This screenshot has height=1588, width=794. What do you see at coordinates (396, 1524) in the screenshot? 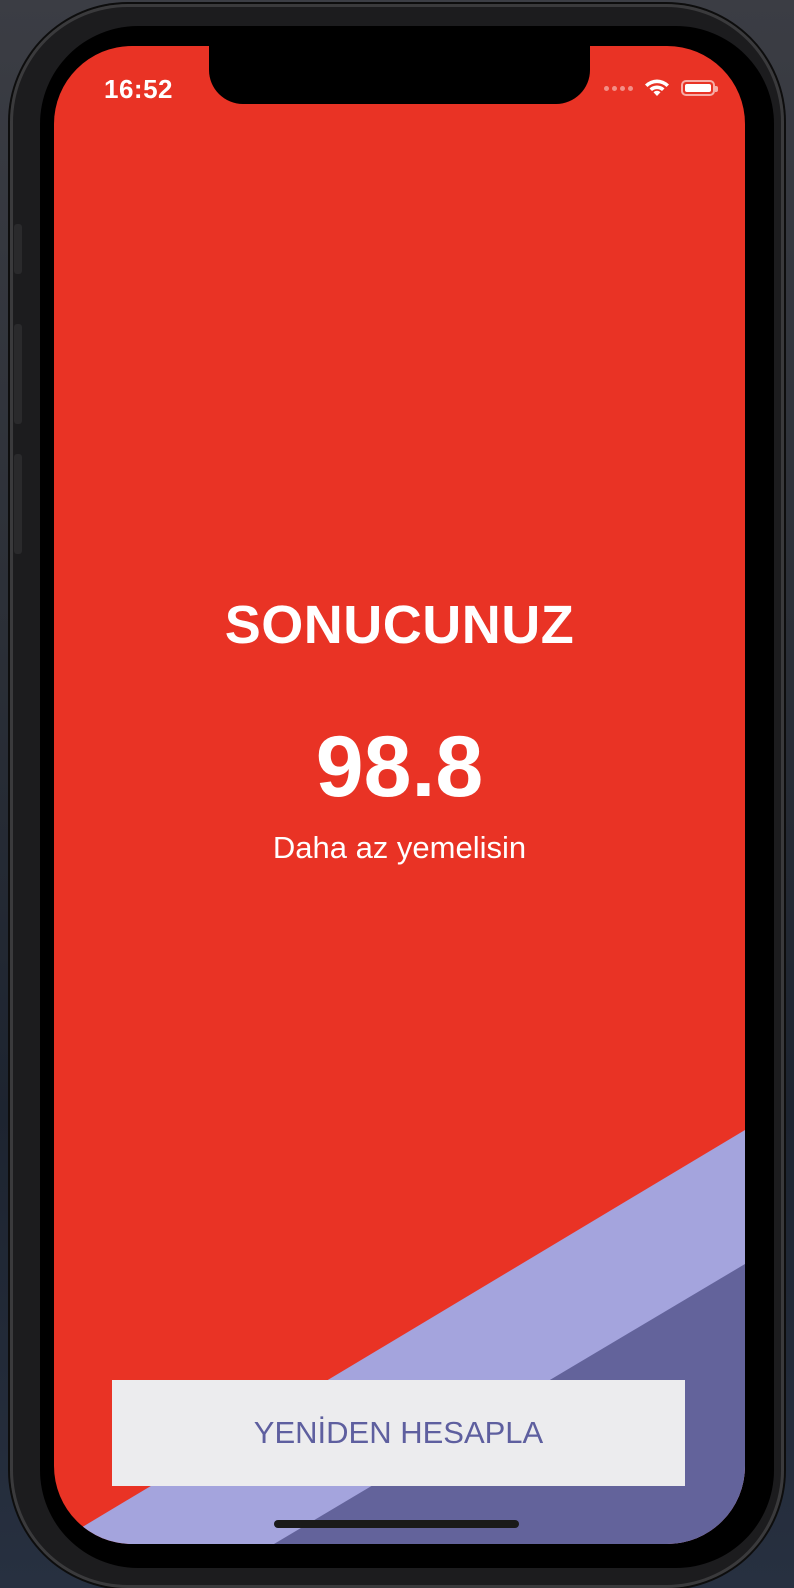
I see `home-indicator` at bounding box center [396, 1524].